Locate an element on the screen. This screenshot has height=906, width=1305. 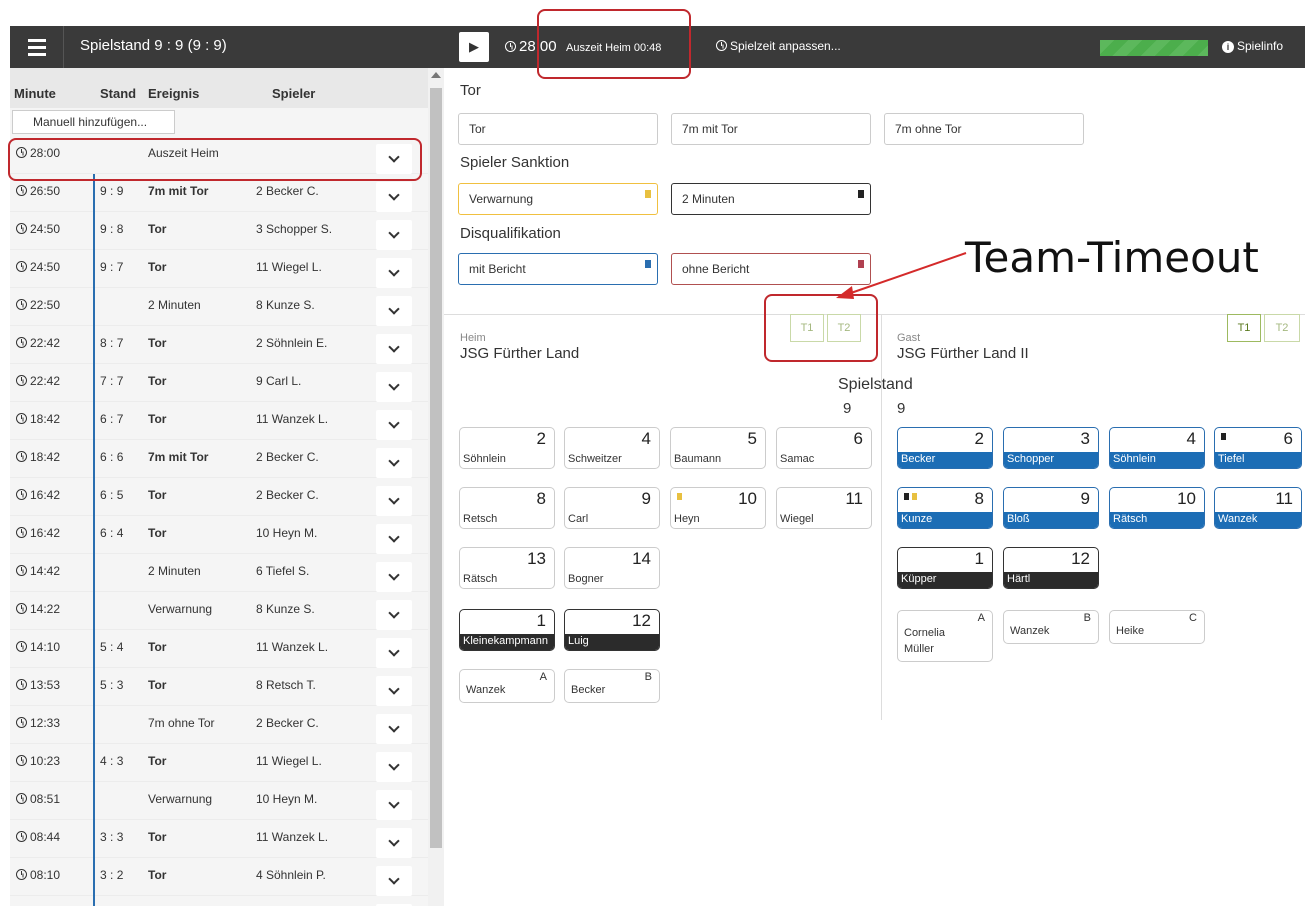
official-card: A Wanzek is located at coordinates (507, 686).